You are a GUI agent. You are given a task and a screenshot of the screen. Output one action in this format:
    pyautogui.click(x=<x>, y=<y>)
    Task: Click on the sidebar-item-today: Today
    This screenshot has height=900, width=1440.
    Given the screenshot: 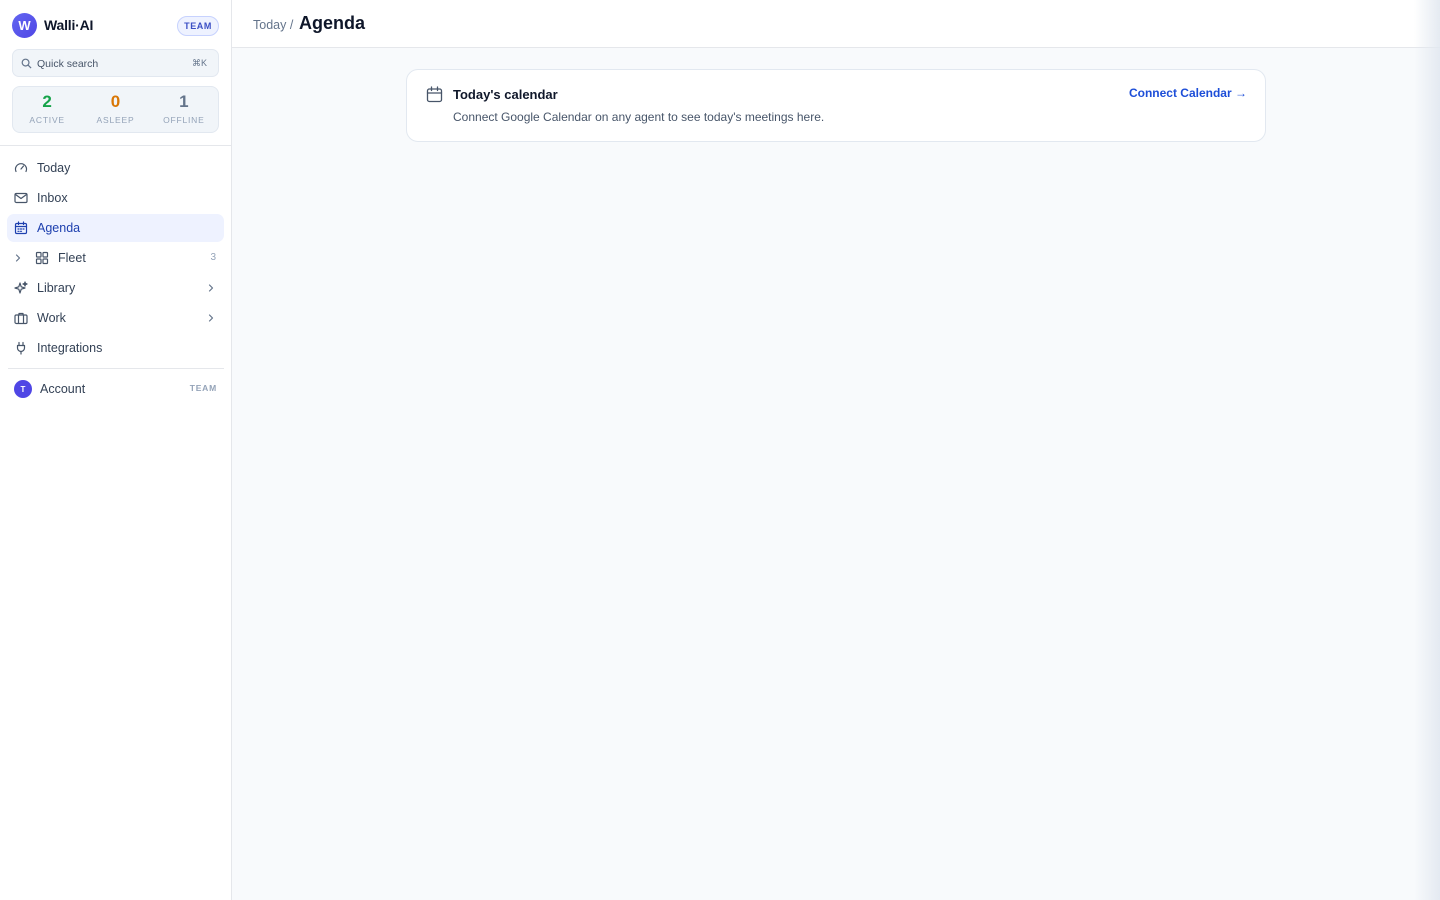 What is the action you would take?
    pyautogui.click(x=115, y=168)
    